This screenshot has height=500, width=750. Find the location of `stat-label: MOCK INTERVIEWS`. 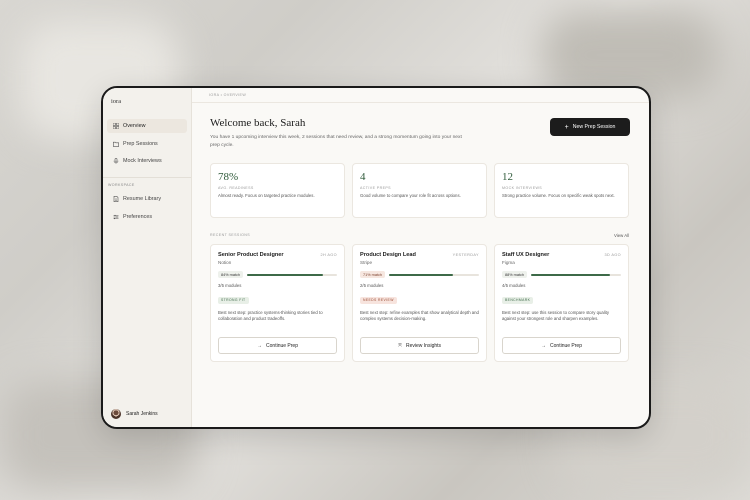

stat-label: MOCK INTERVIEWS is located at coordinates (522, 188).